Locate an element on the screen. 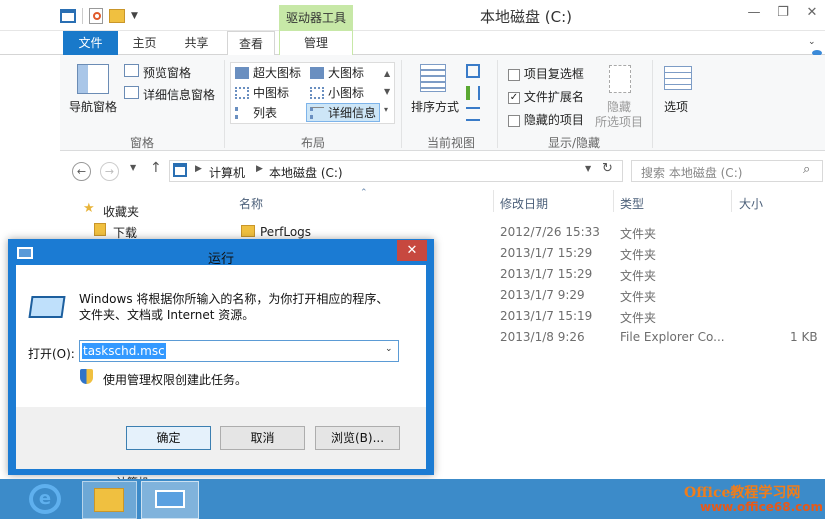  search-placeholder: 搜索 本地磁盘 (C:) is located at coordinates (692, 173).